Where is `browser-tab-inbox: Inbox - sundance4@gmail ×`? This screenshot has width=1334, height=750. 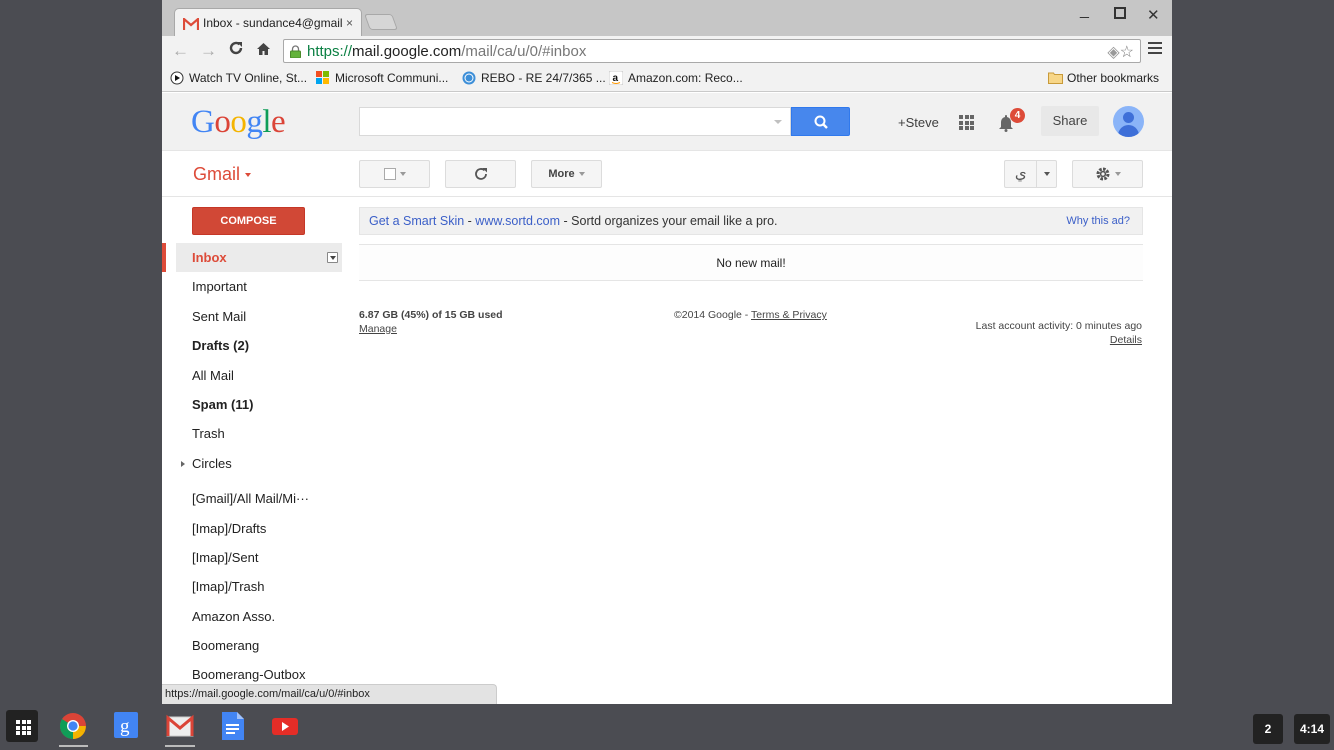 browser-tab-inbox: Inbox - sundance4@gmail × is located at coordinates (268, 22).